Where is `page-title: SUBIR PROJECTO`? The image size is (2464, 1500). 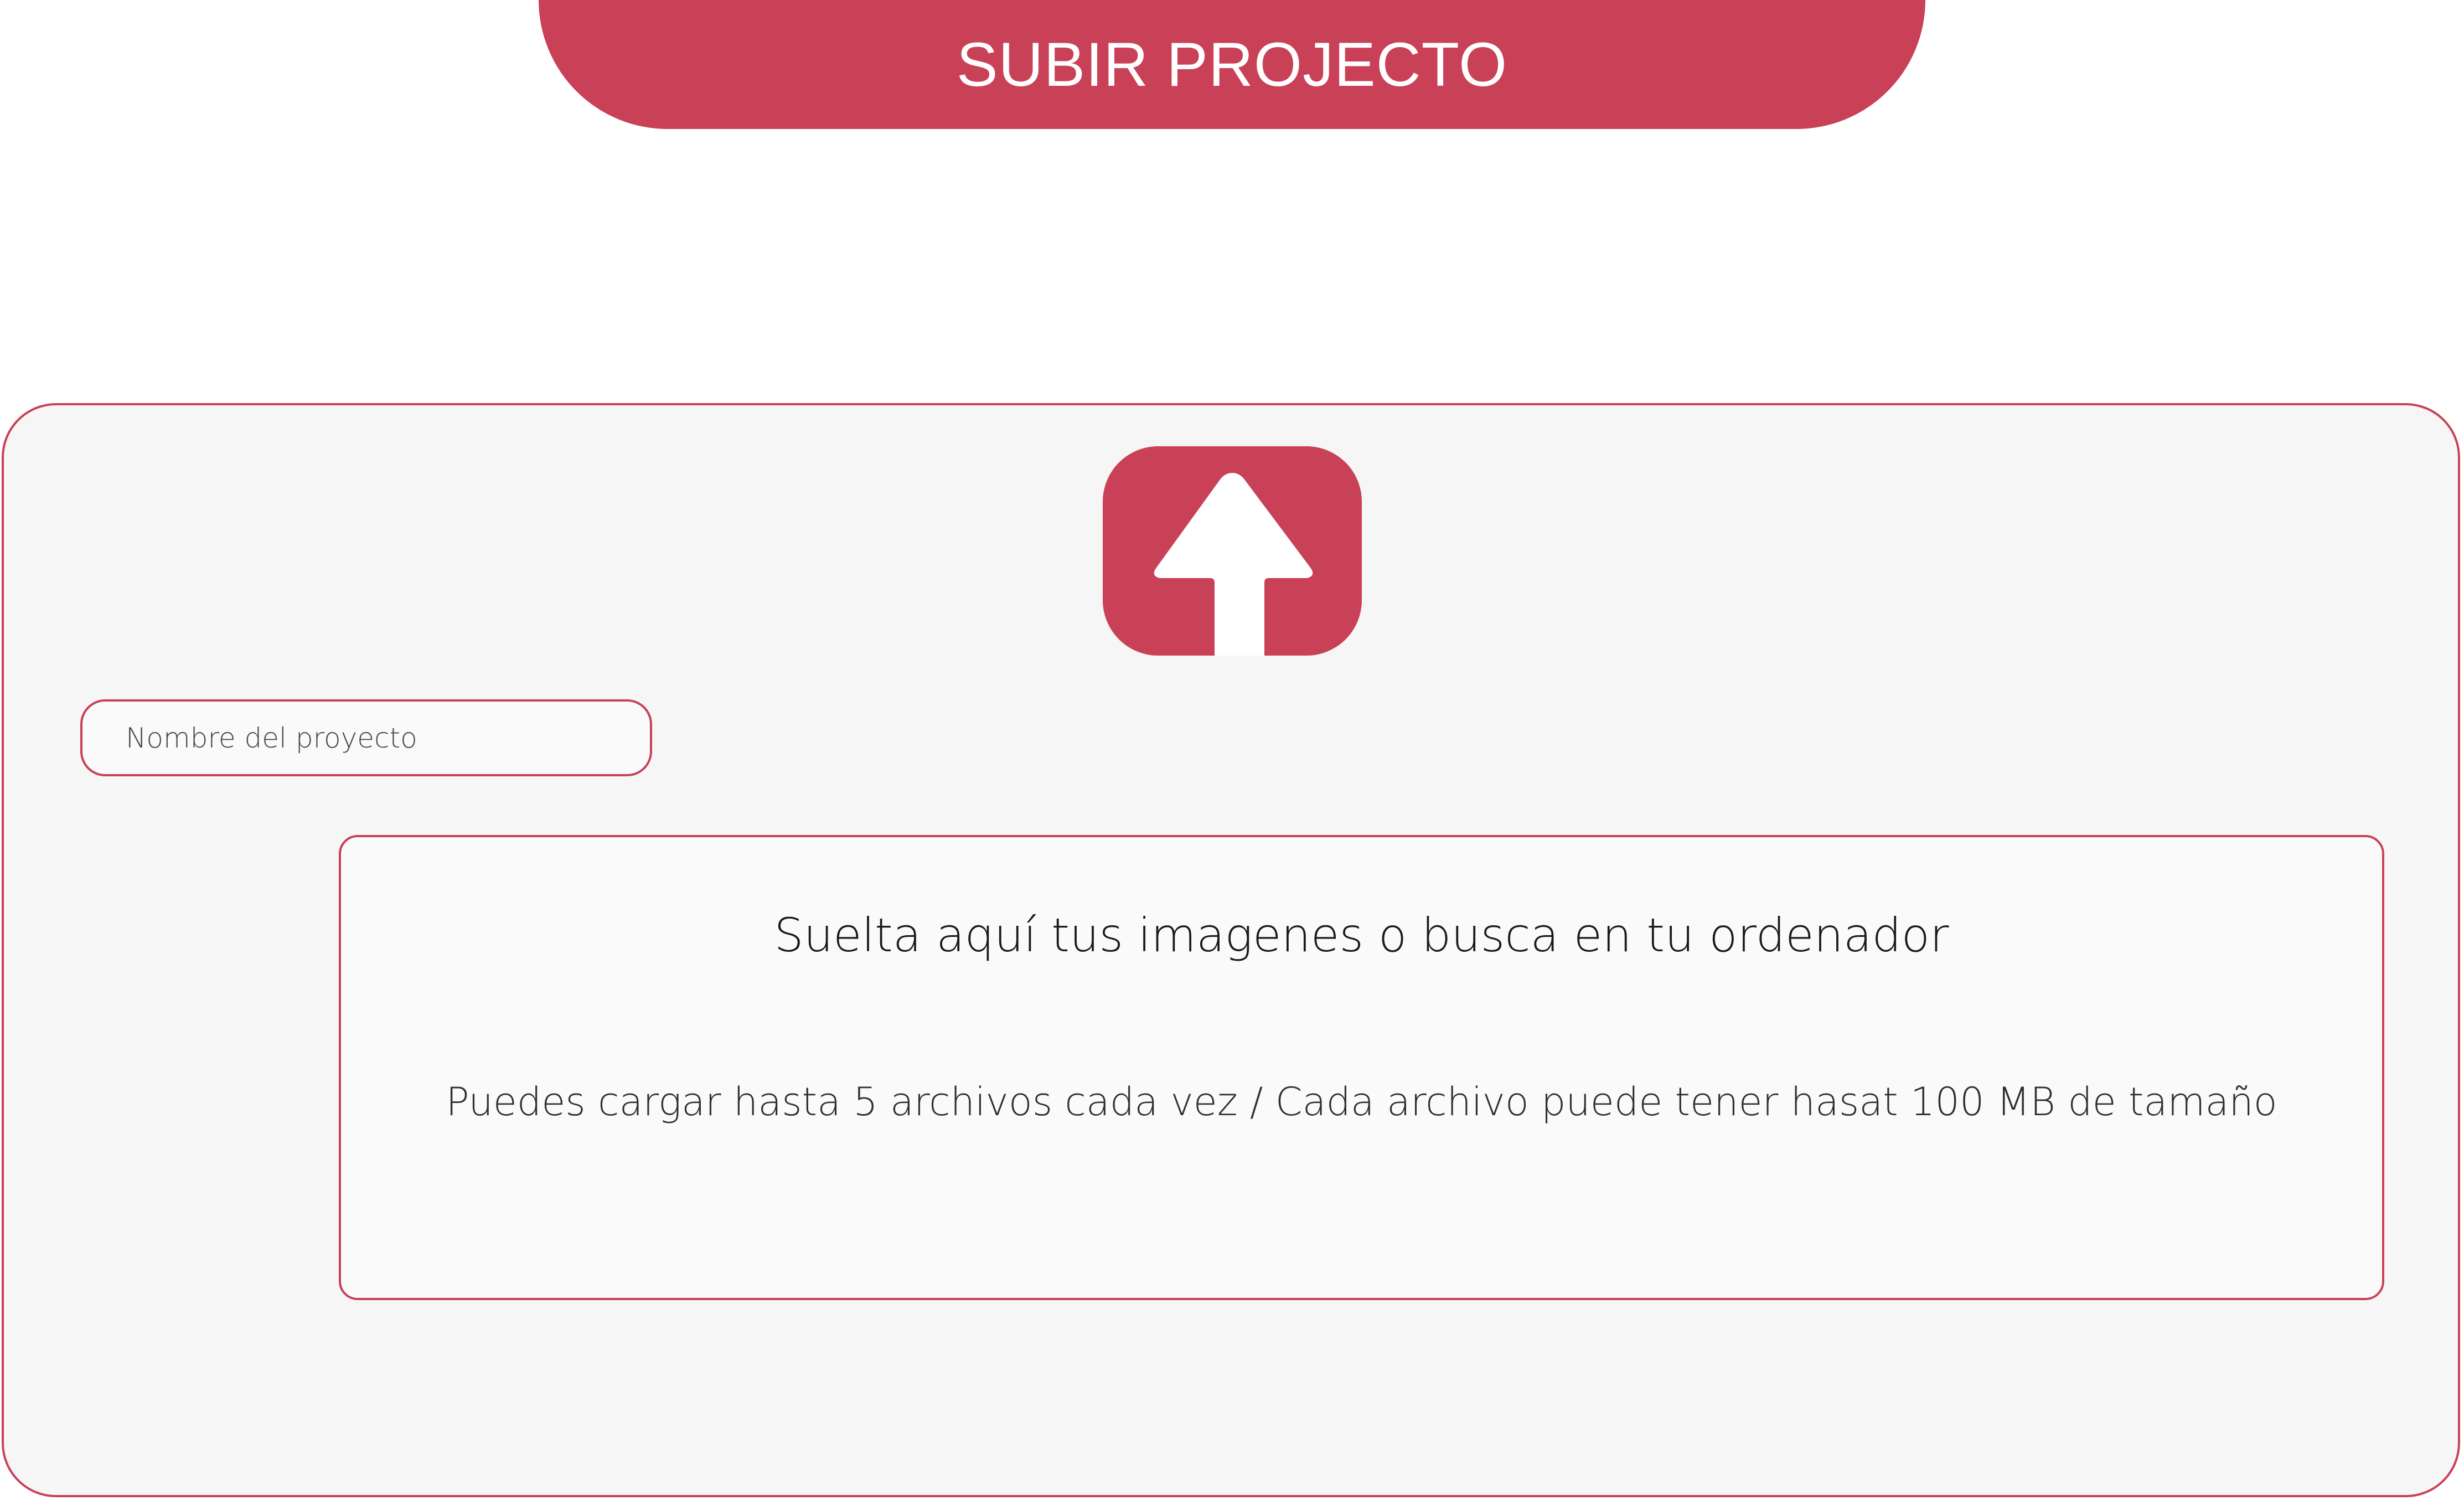 page-title: SUBIR PROJECTO is located at coordinates (1232, 64).